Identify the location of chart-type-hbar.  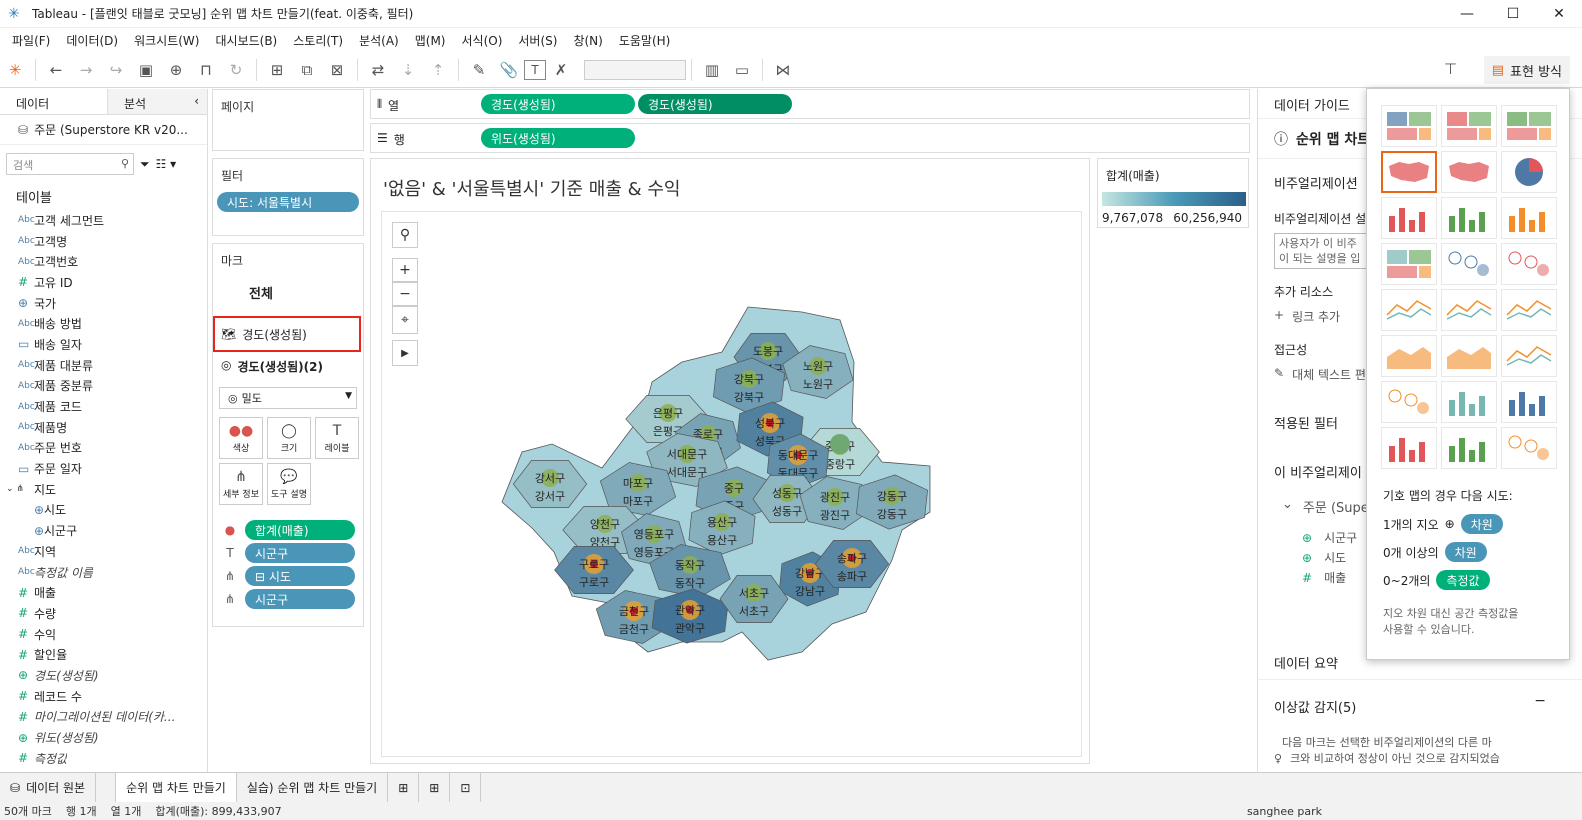
(1409, 218).